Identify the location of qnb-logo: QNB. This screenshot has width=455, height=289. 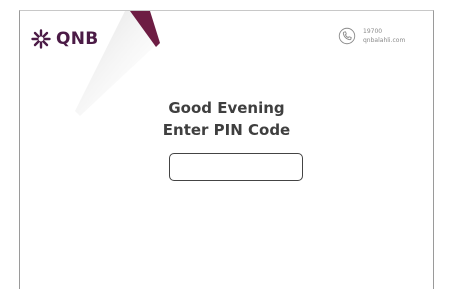
(65, 39).